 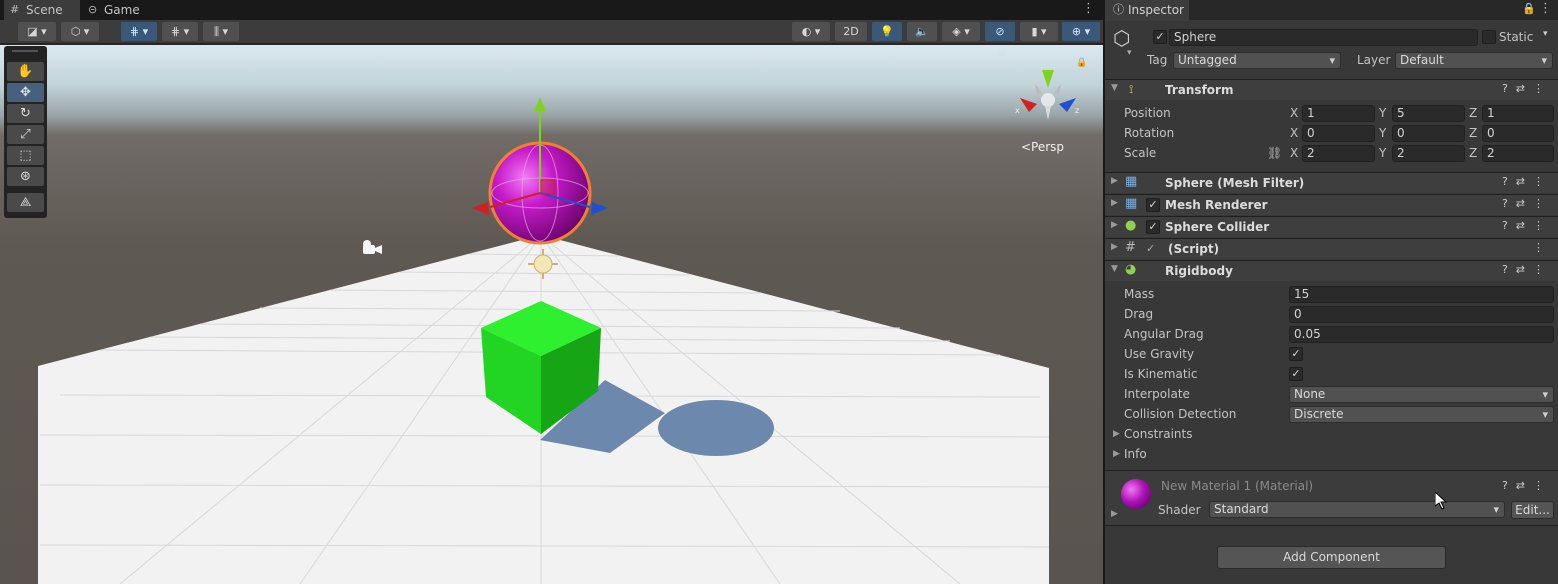 I want to click on rigidbody-header: ▼ ◕ Rigidbody ?⇄⋮, so click(x=1331, y=270).